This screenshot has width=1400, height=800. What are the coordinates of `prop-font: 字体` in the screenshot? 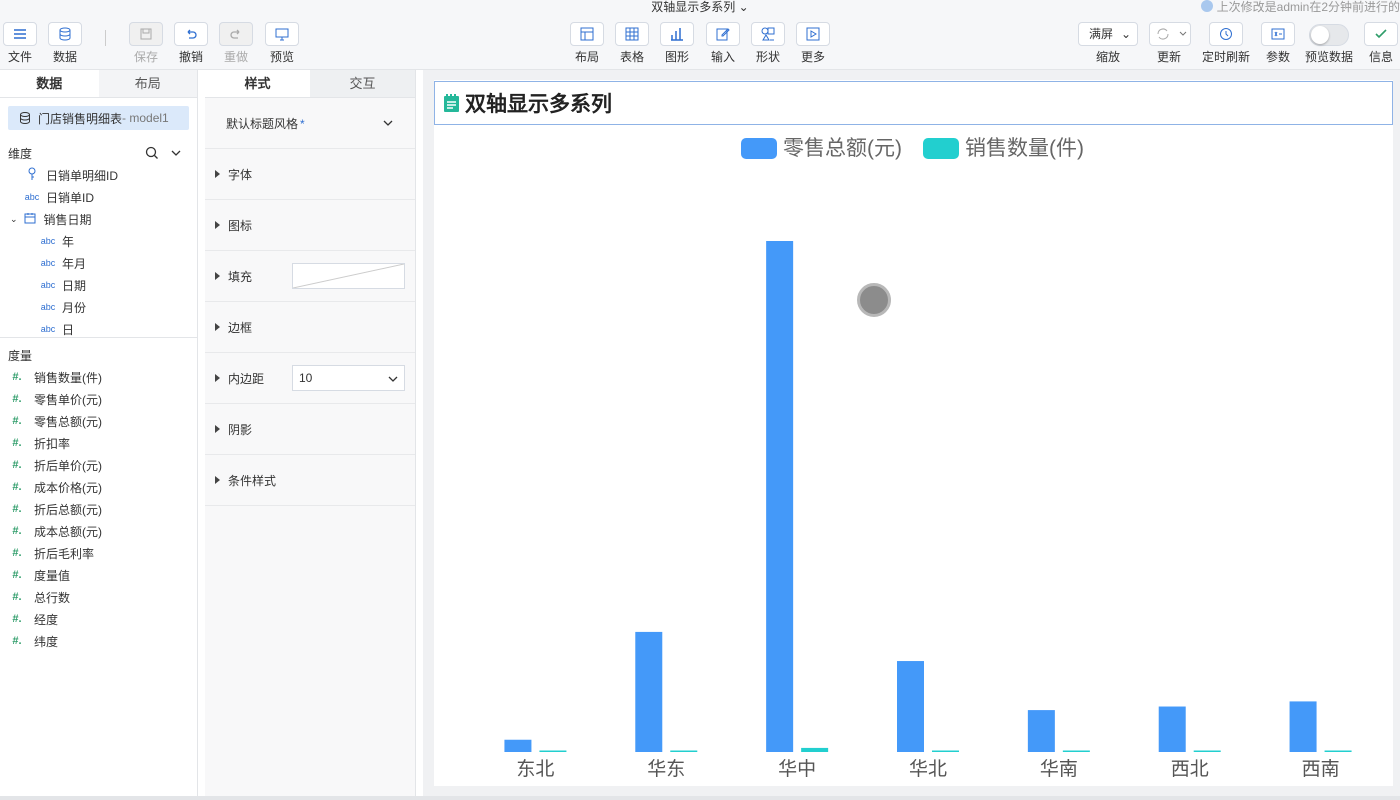 It's located at (310, 174).